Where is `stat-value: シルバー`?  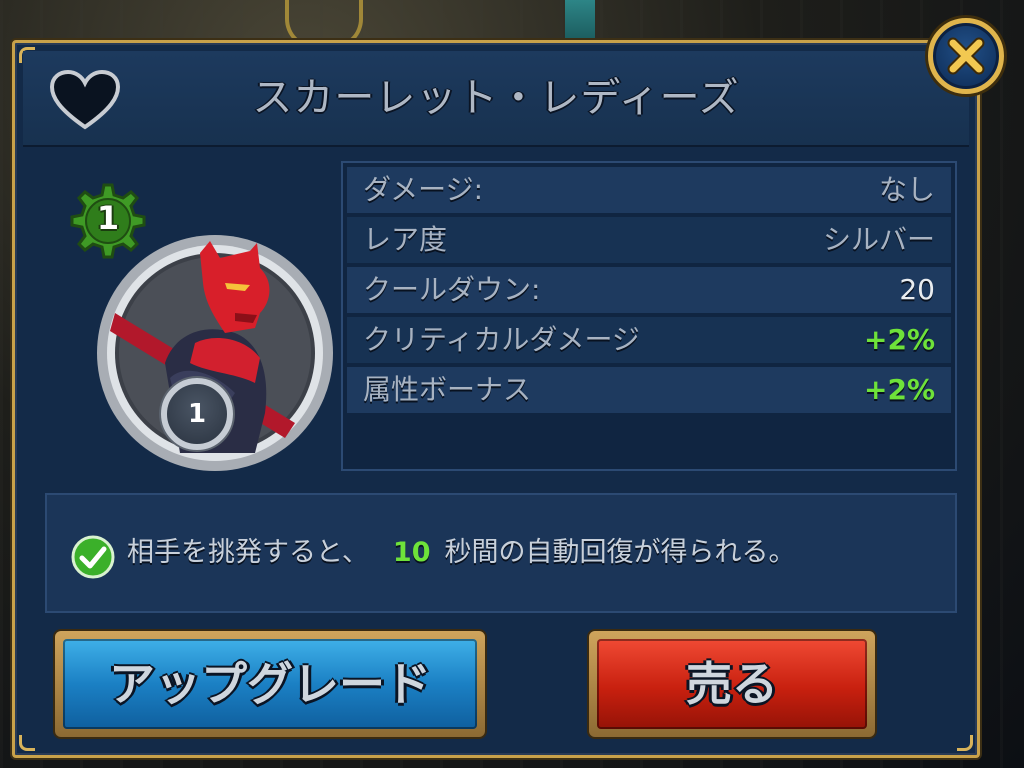
stat-value: シルバー is located at coordinates (878, 239).